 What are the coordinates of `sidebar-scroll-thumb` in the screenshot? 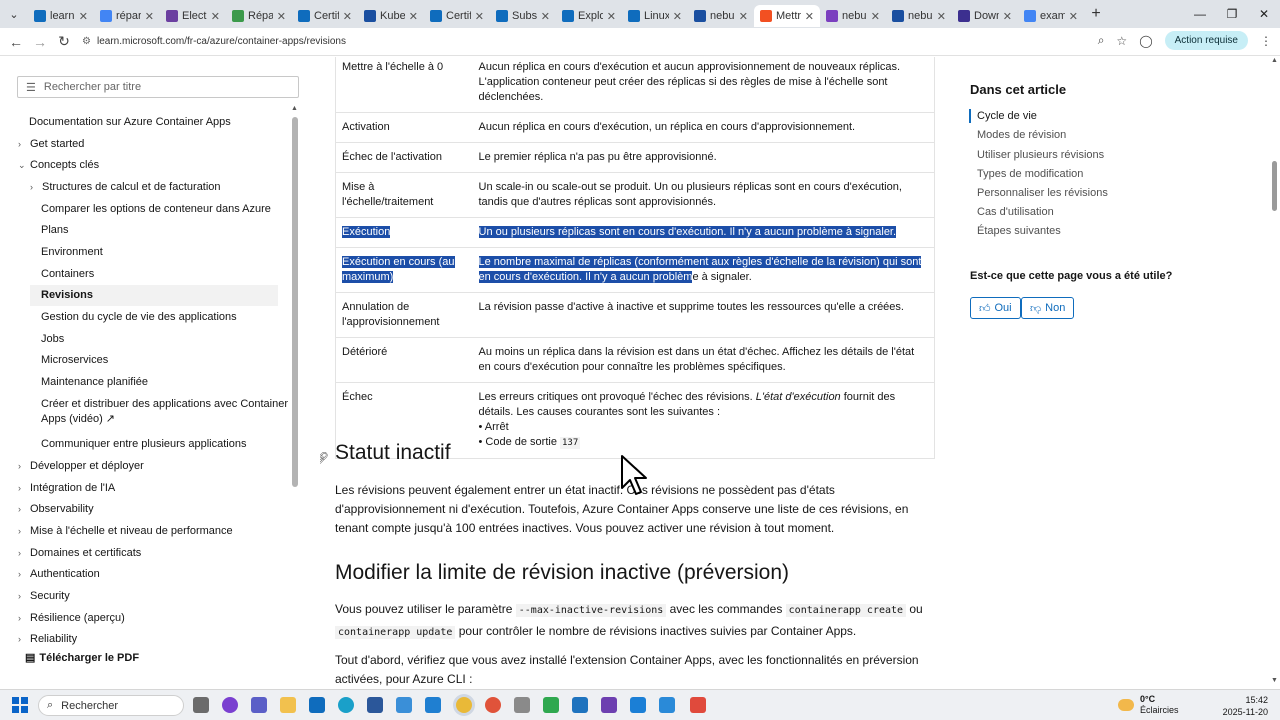 It's located at (295, 302).